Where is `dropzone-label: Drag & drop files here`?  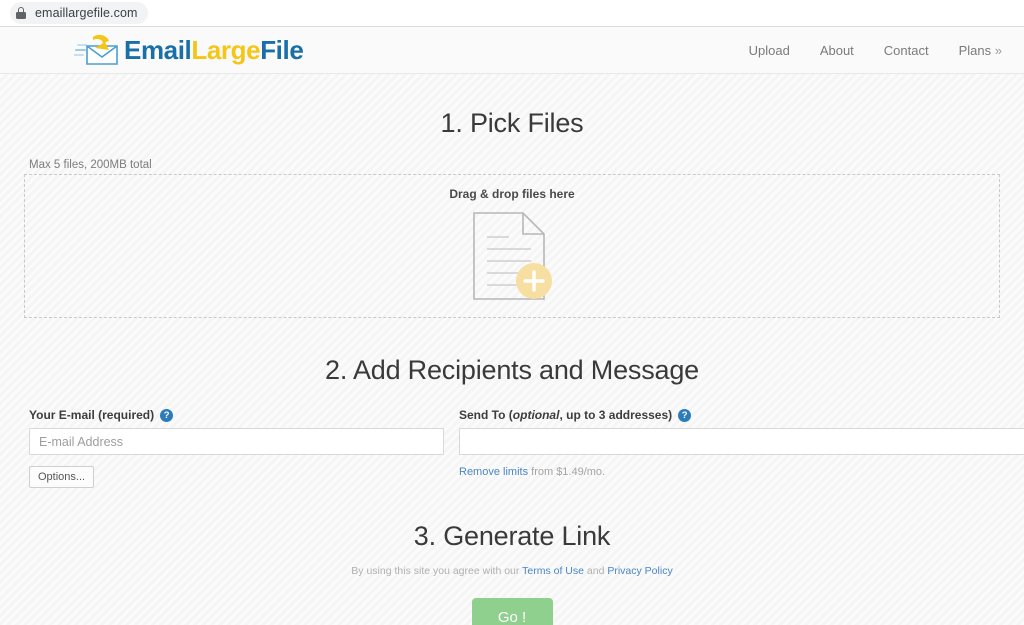 dropzone-label: Drag & drop files here is located at coordinates (512, 194).